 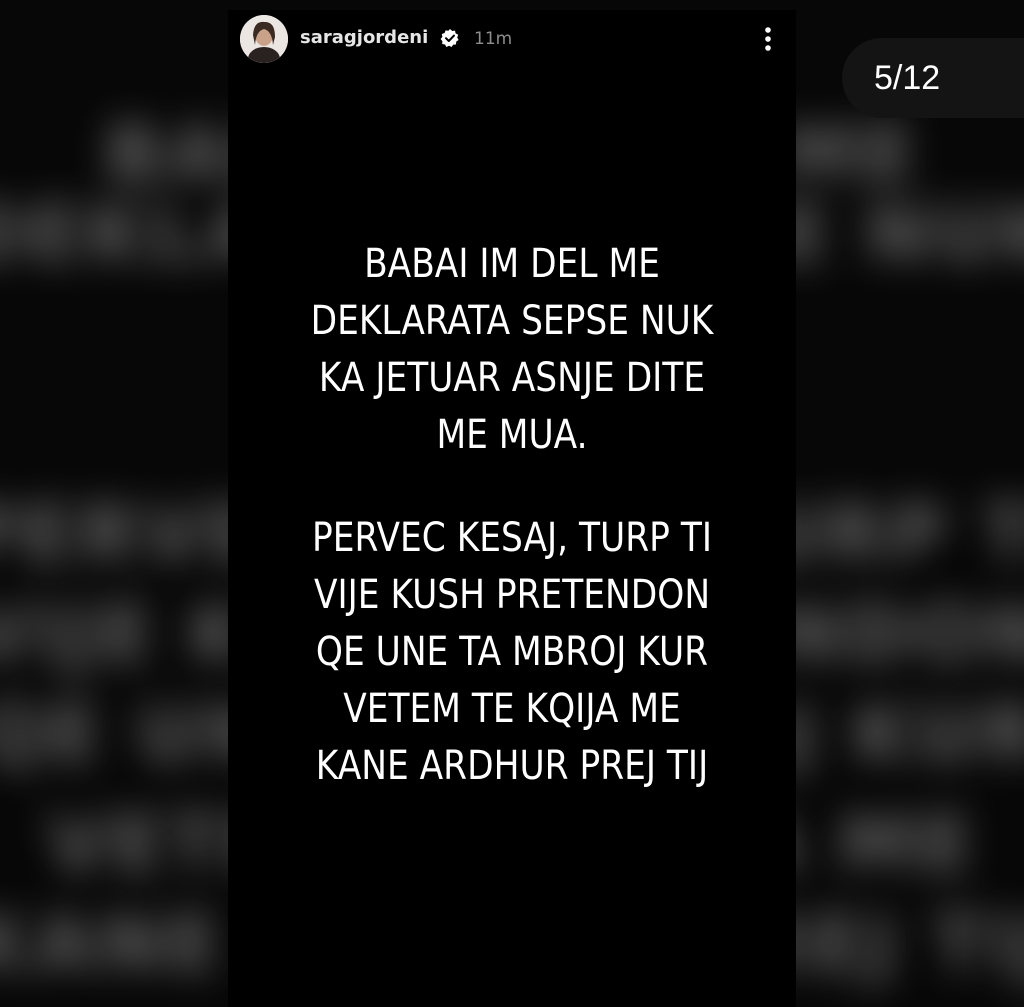 I want to click on story-text-line: BABAI IM DEL ME, so click(x=512, y=264).